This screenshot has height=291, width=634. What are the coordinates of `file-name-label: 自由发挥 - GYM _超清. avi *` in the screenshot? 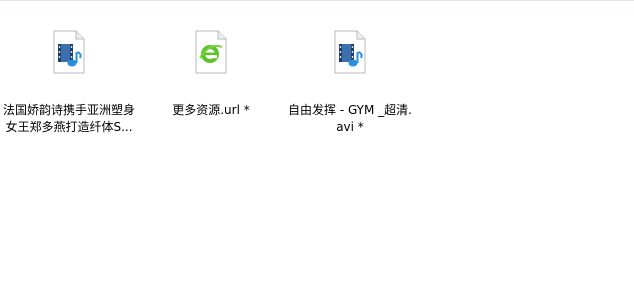 It's located at (350, 118).